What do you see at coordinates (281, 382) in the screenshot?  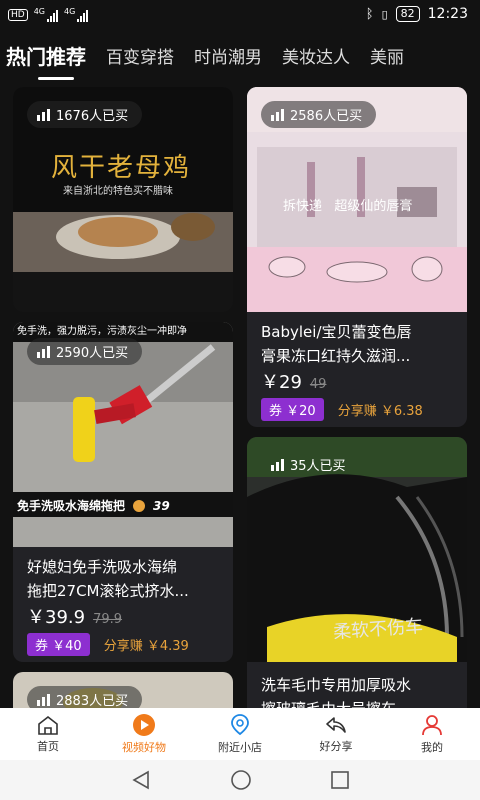 I see `current-price: ￥29` at bounding box center [281, 382].